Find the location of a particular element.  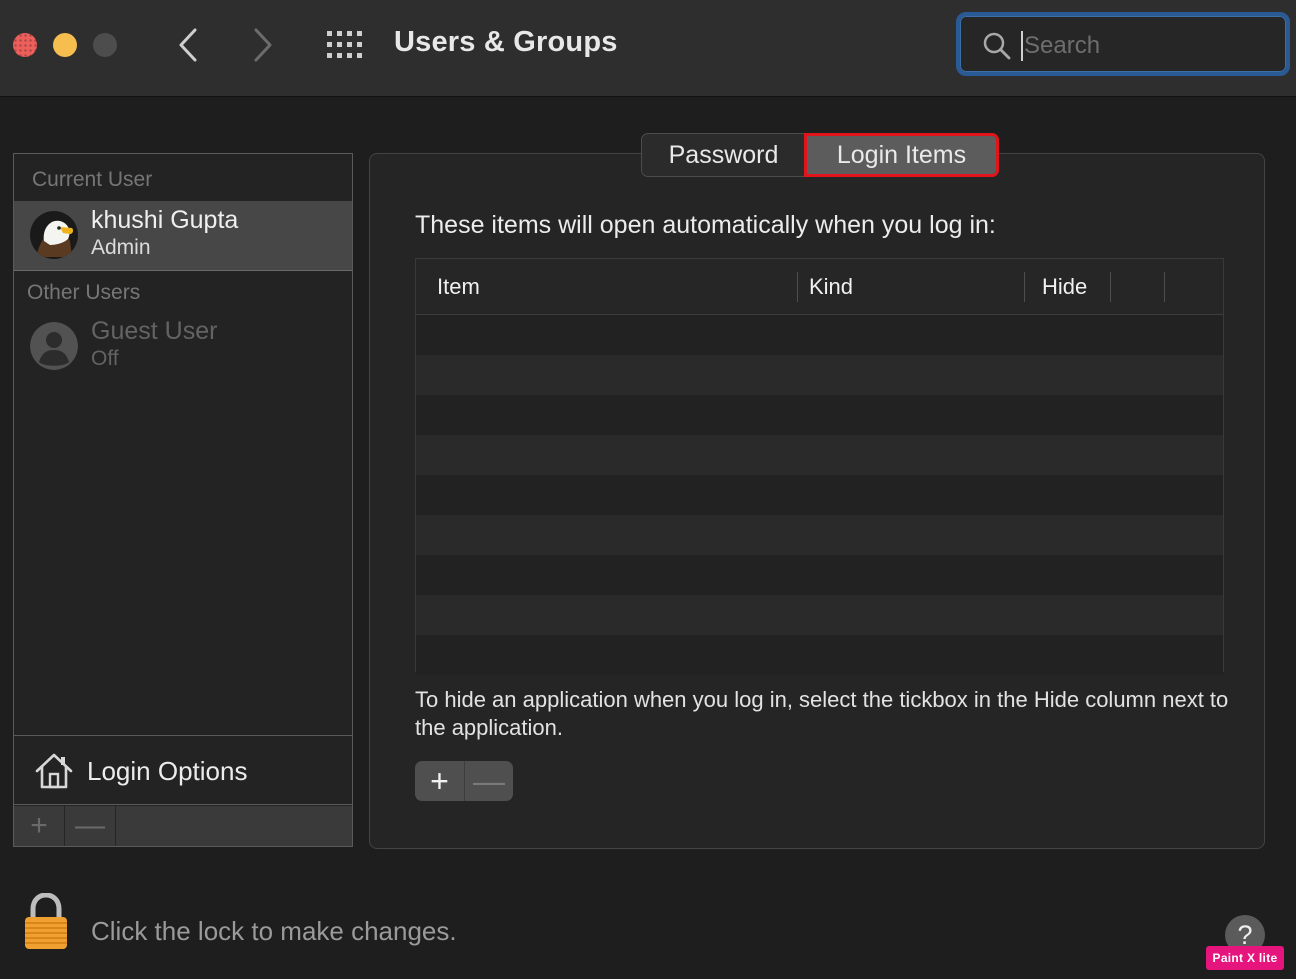

person-icon is located at coordinates (54, 346).